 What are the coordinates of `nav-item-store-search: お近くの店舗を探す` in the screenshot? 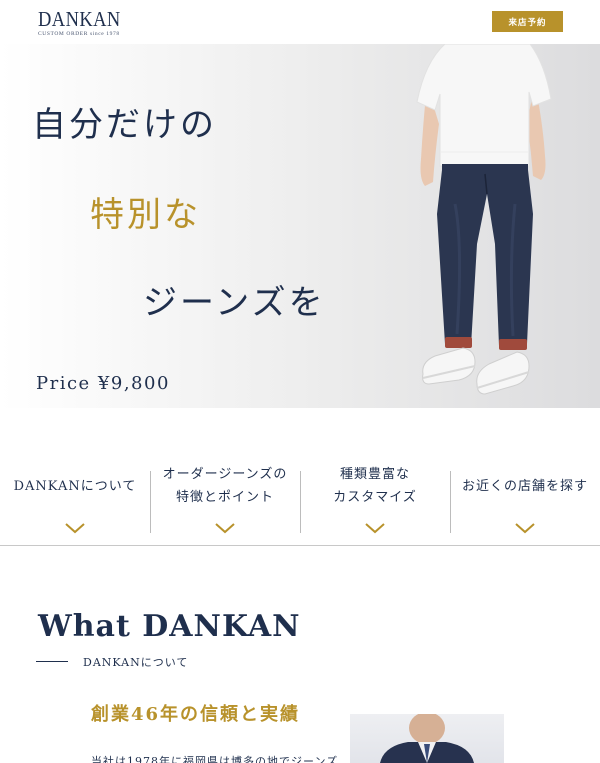 It's located at (525, 503).